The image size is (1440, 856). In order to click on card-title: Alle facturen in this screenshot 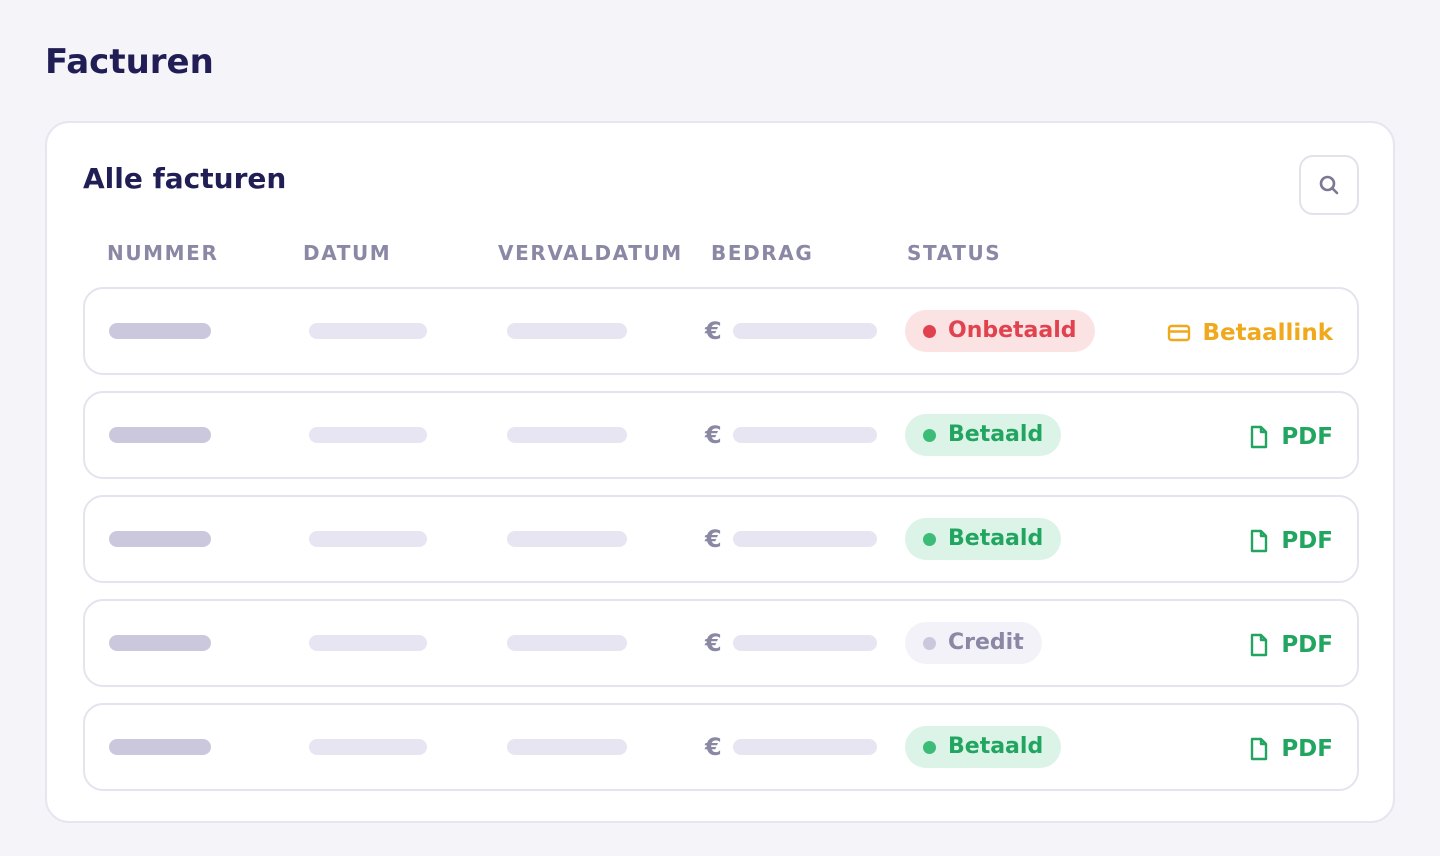, I will do `click(185, 178)`.